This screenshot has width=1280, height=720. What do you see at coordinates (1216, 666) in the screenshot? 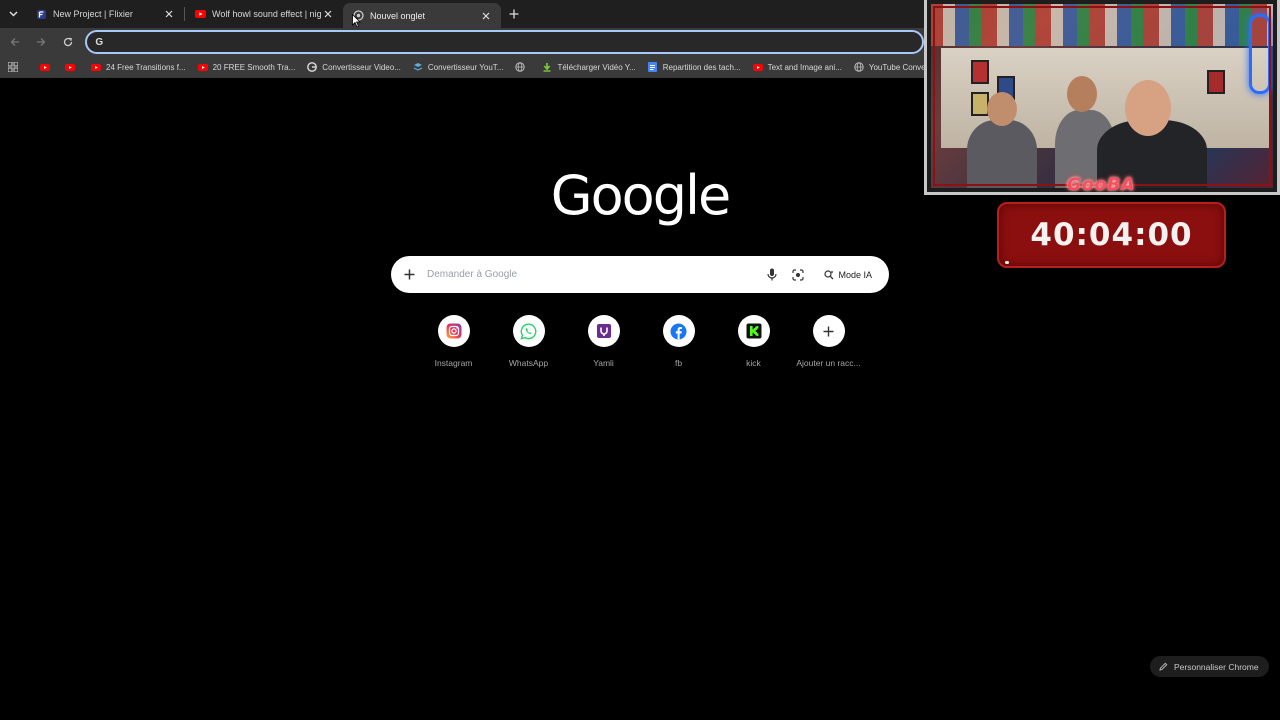
I see `customize-label: Personnaliser Chrome` at bounding box center [1216, 666].